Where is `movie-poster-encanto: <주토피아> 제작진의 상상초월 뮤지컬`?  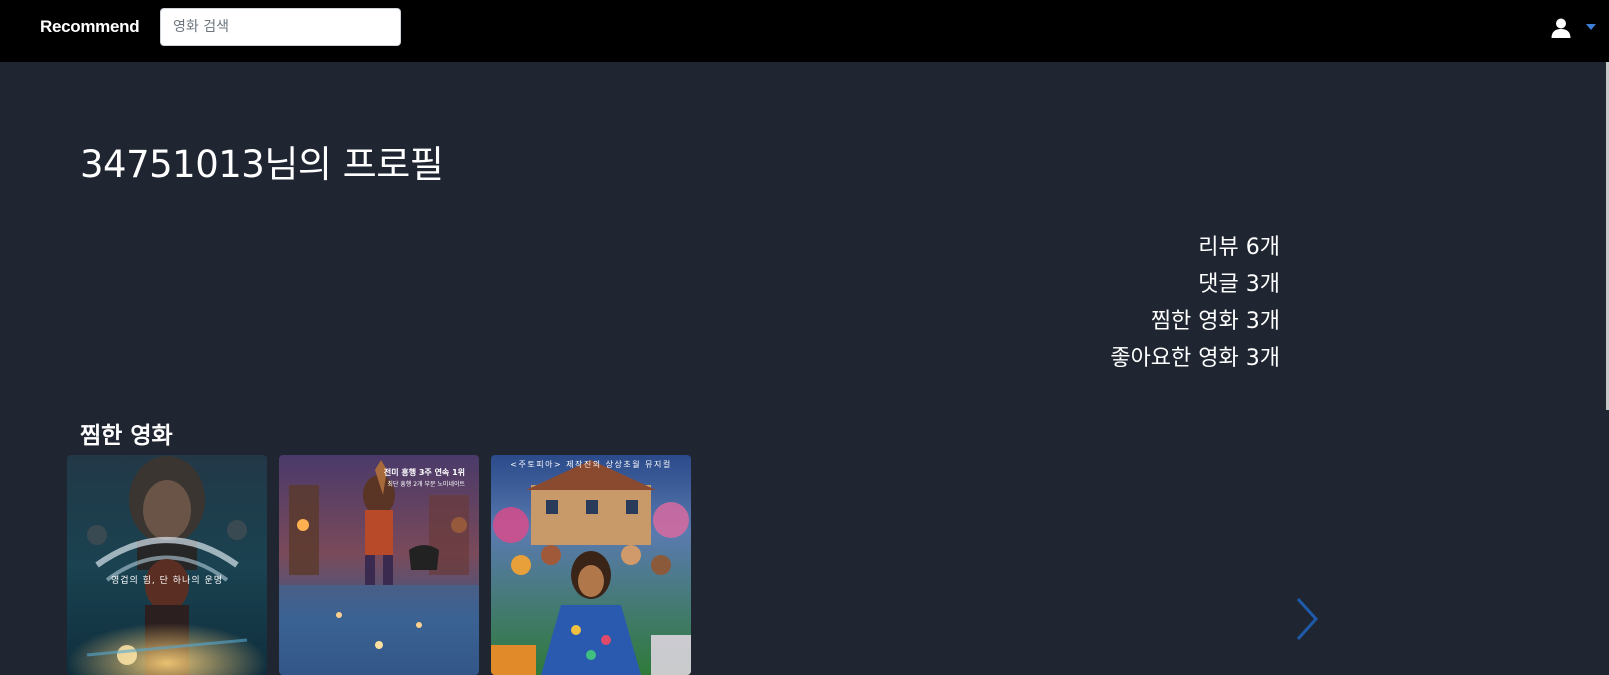 movie-poster-encanto: <주토피아> 제작진의 상상초월 뮤지컬 is located at coordinates (591, 565).